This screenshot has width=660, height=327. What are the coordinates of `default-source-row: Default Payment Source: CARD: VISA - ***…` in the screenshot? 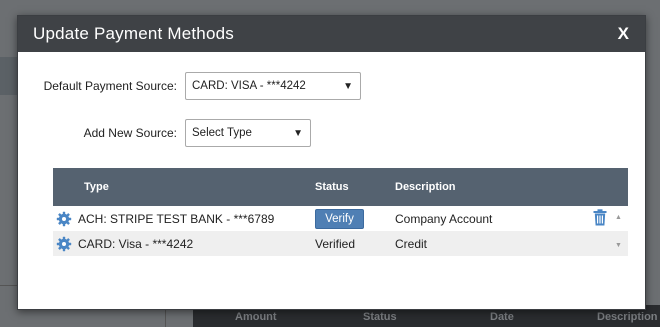 It's located at (193, 86).